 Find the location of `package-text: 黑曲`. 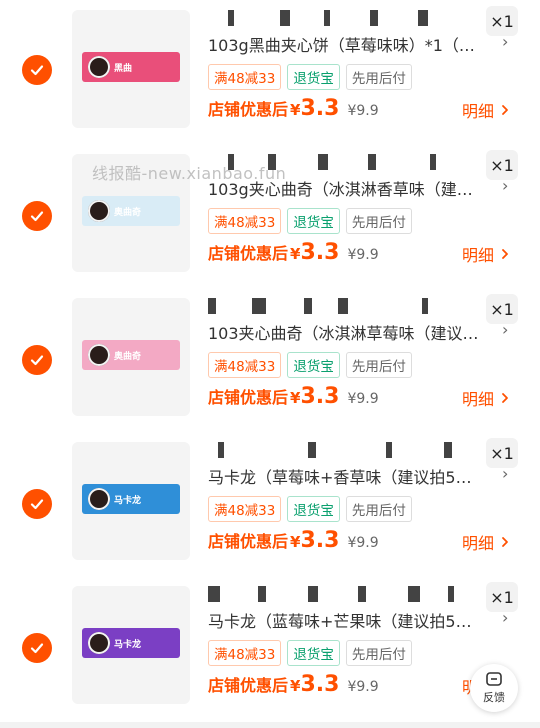

package-text: 黑曲 is located at coordinates (123, 68).